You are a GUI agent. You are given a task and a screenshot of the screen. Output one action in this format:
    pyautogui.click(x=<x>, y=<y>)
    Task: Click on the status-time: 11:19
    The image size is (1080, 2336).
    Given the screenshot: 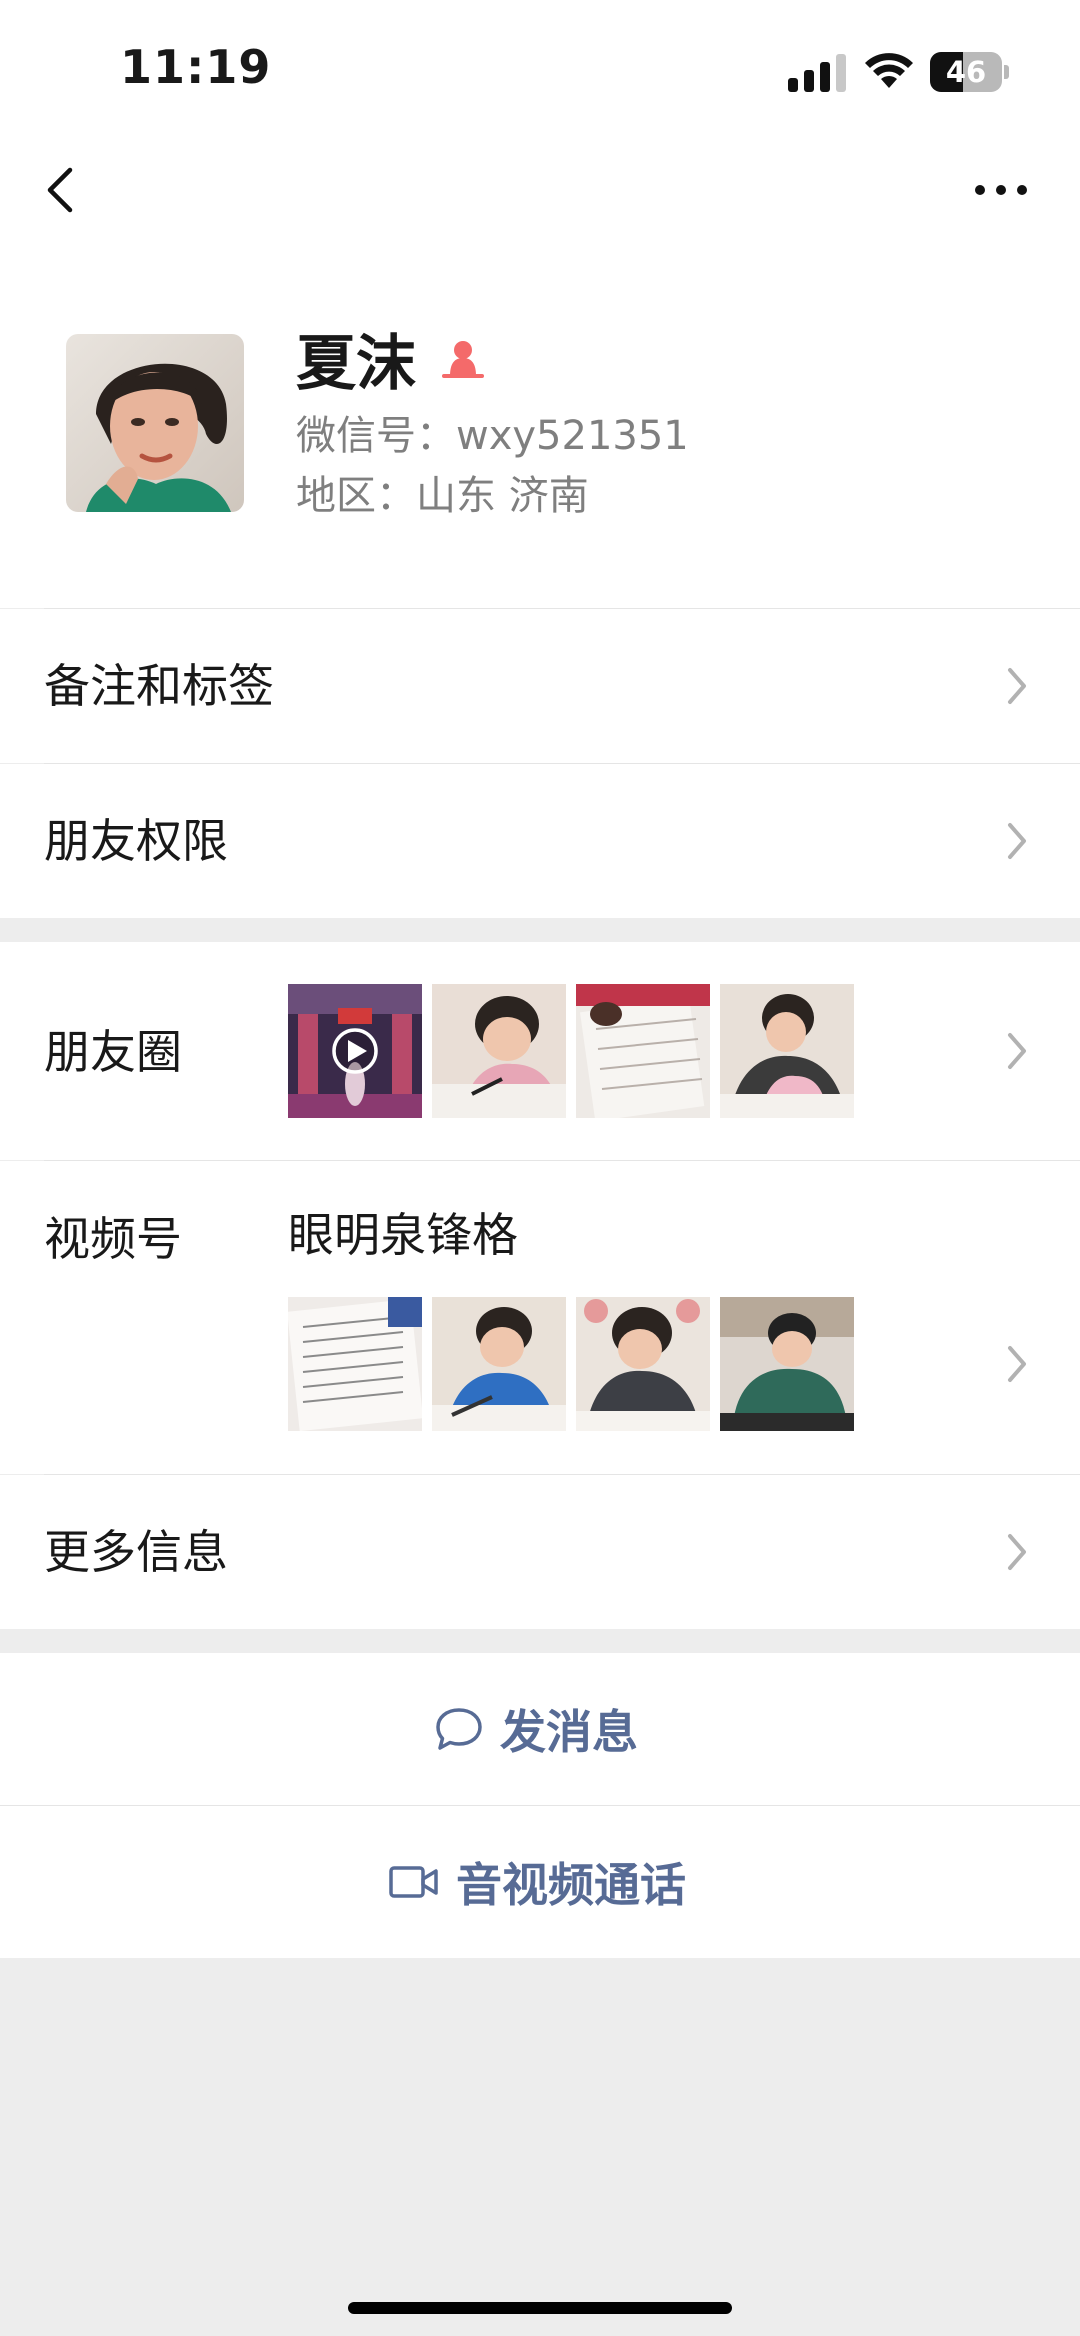 What is the action you would take?
    pyautogui.click(x=196, y=67)
    